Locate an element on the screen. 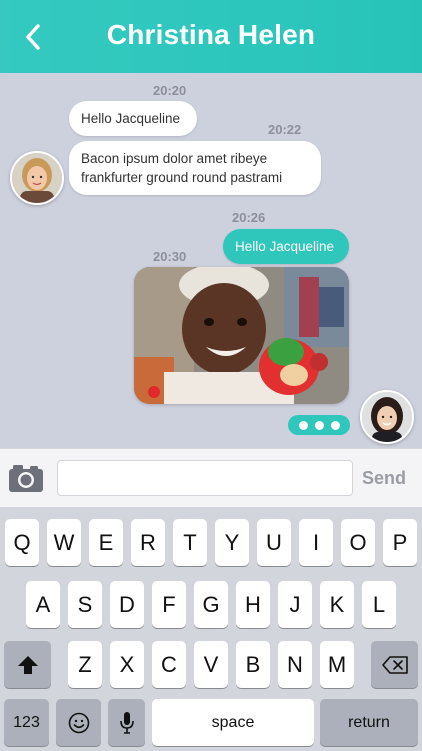 The width and height of the screenshot is (422, 751). message-timestamp: 20:20 is located at coordinates (170, 90).